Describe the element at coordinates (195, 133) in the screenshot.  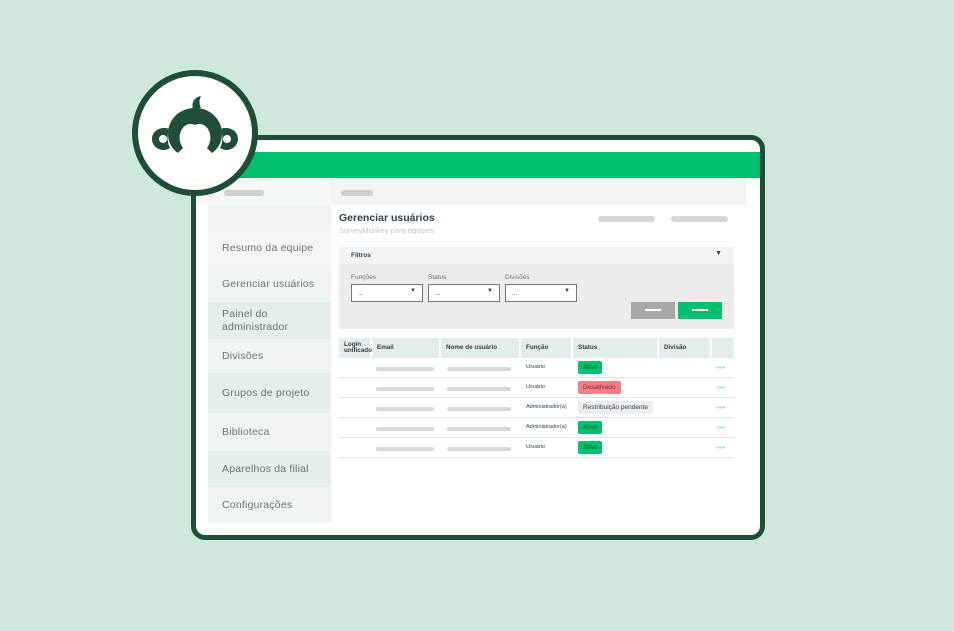
I see `surveymonkey-logo-icon` at that location.